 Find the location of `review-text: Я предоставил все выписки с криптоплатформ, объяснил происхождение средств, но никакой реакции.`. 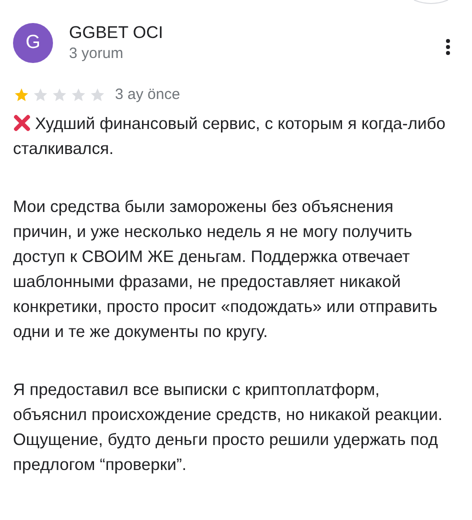

review-text: Я предоставил все выписки с криптоплатформ, объяснил происхождение средств, но никакой реакции. is located at coordinates (227, 402).